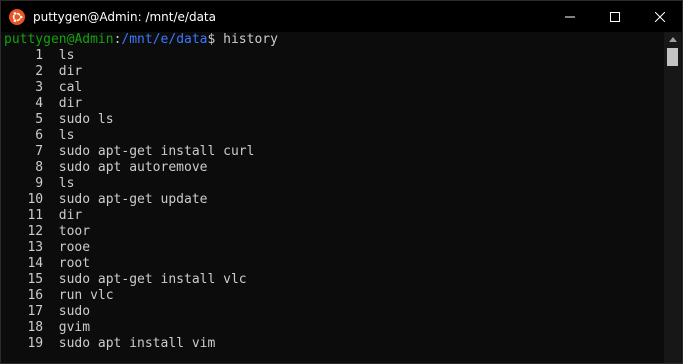  Describe the element at coordinates (334, 280) in the screenshot. I see `history-entry: 15 sudo apt-get install vlc` at that location.